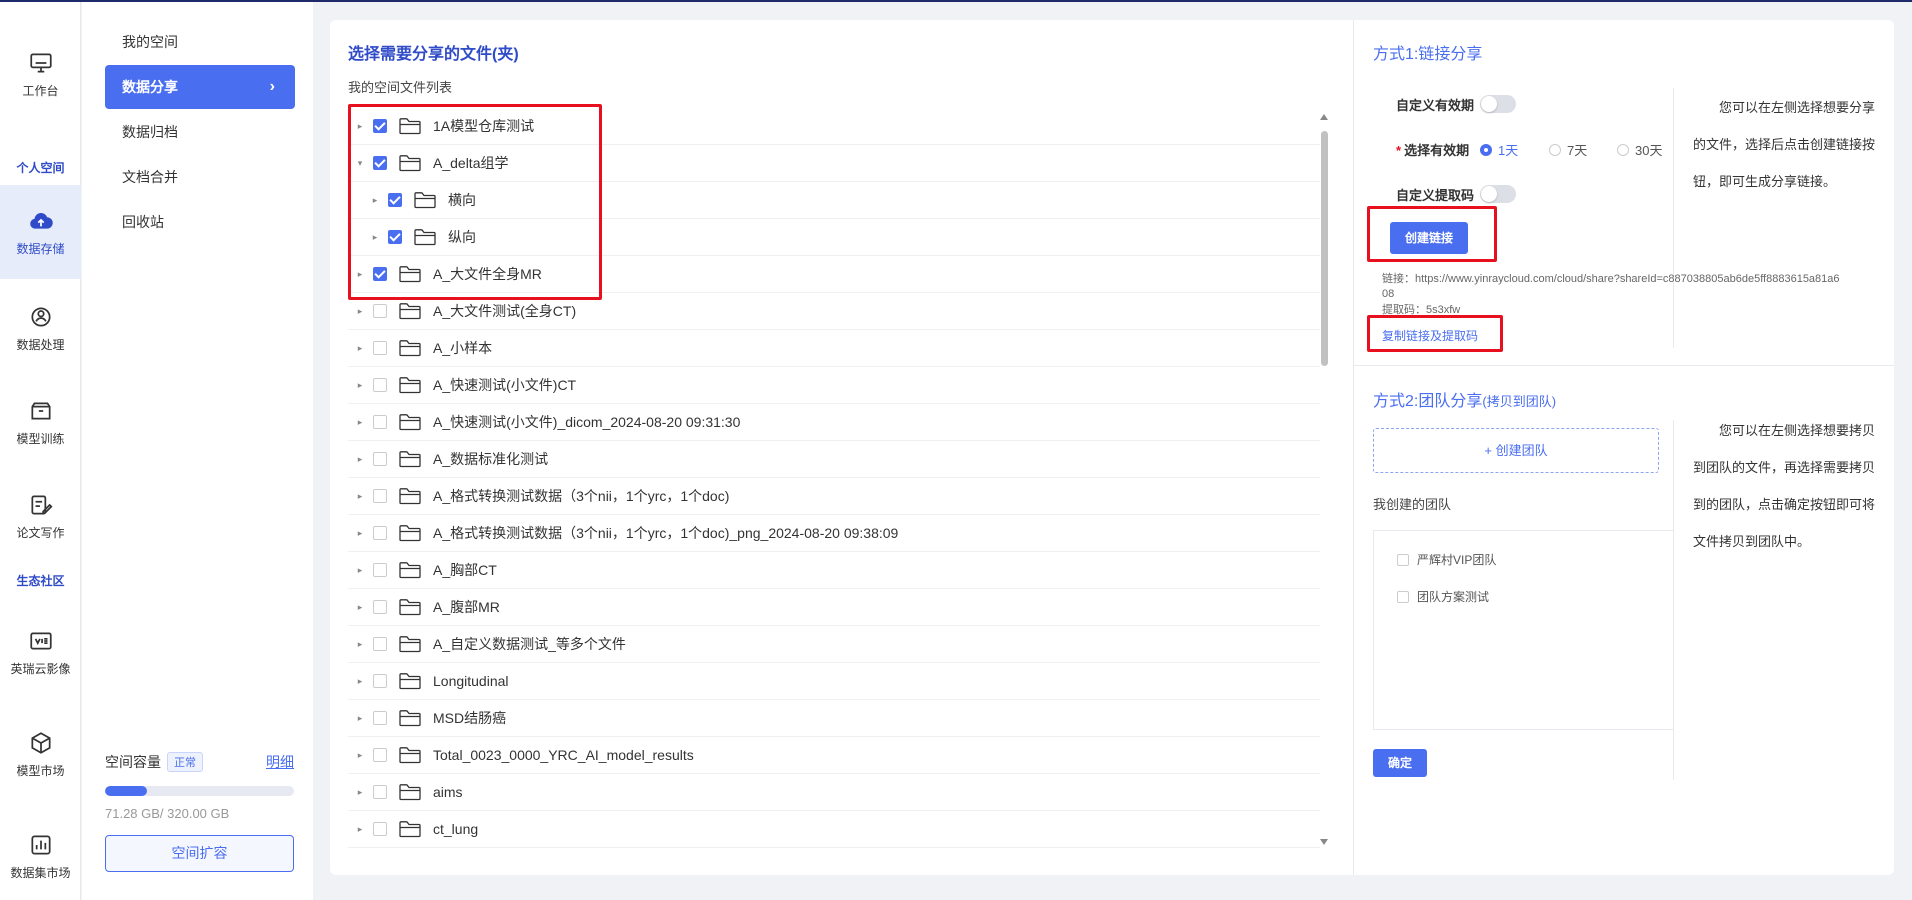 Image resolution: width=1912 pixels, height=900 pixels. I want to click on file-row: ▸ aims, so click(834, 792).